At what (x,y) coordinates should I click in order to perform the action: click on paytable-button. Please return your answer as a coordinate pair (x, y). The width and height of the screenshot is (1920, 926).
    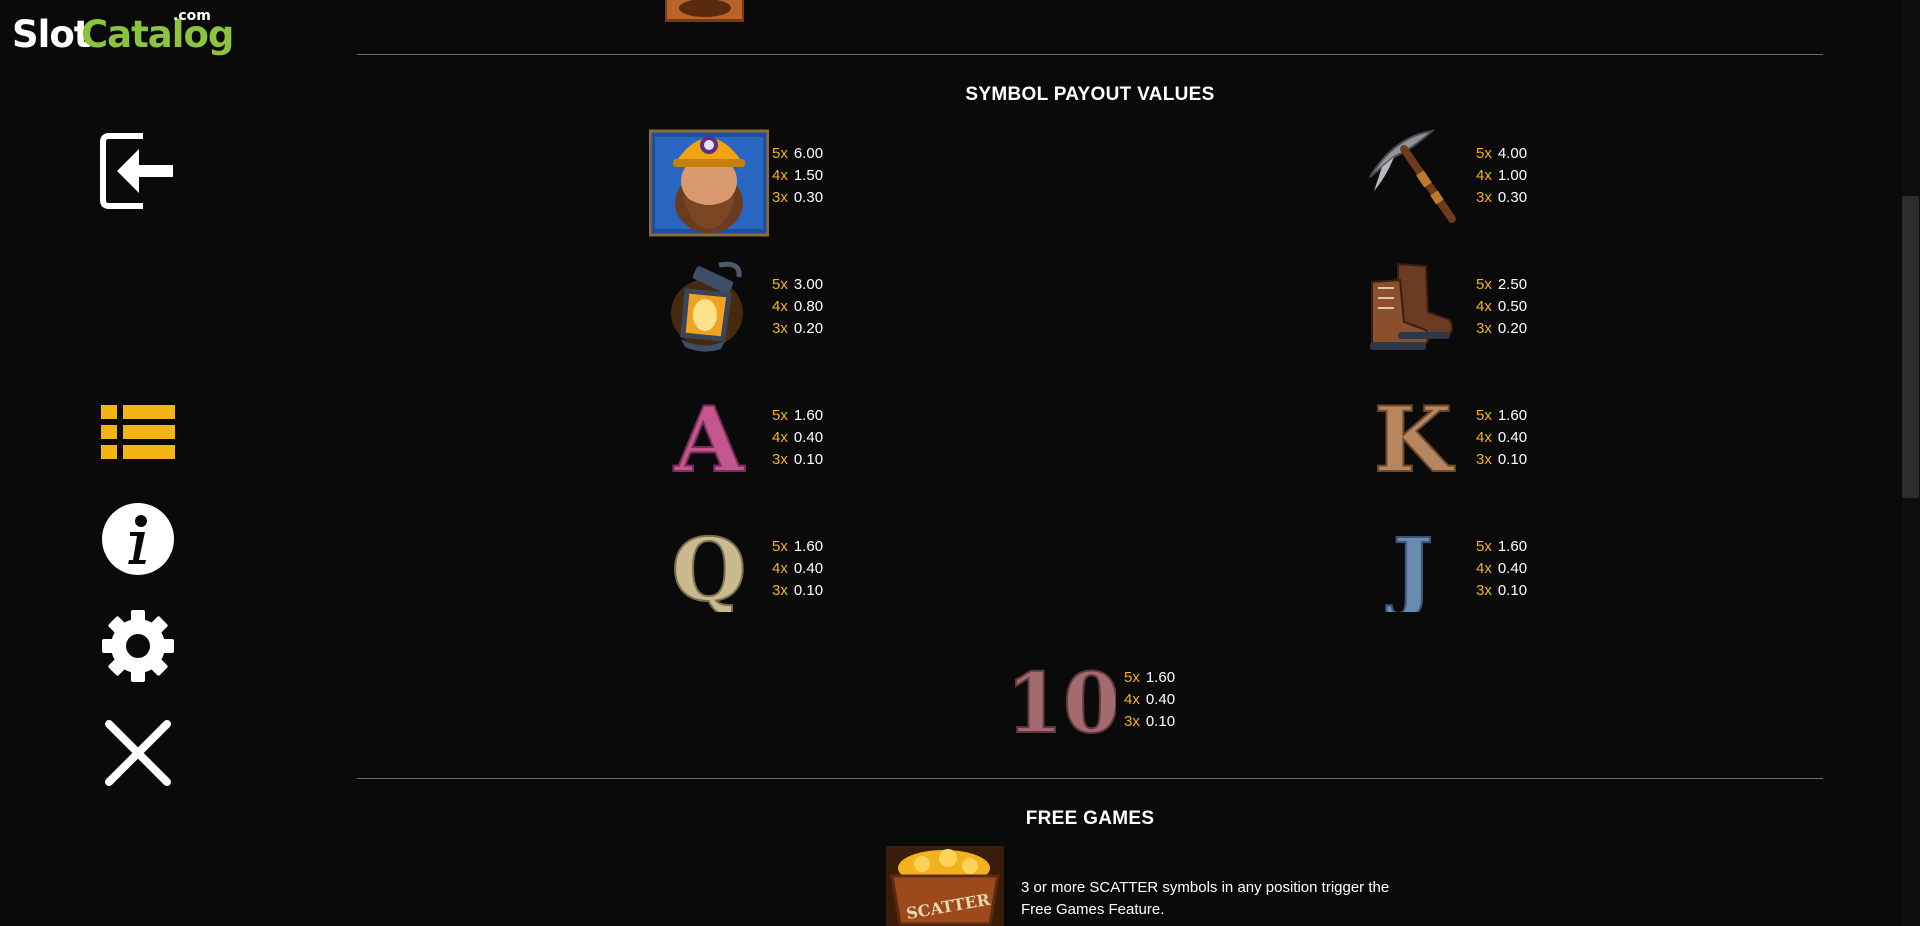
    Looking at the image, I should click on (138, 436).